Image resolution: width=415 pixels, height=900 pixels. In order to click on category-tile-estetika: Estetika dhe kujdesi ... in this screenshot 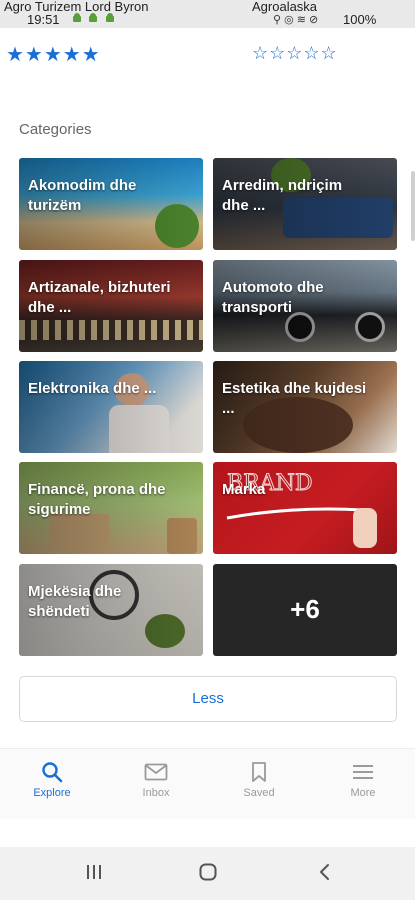, I will do `click(305, 407)`.